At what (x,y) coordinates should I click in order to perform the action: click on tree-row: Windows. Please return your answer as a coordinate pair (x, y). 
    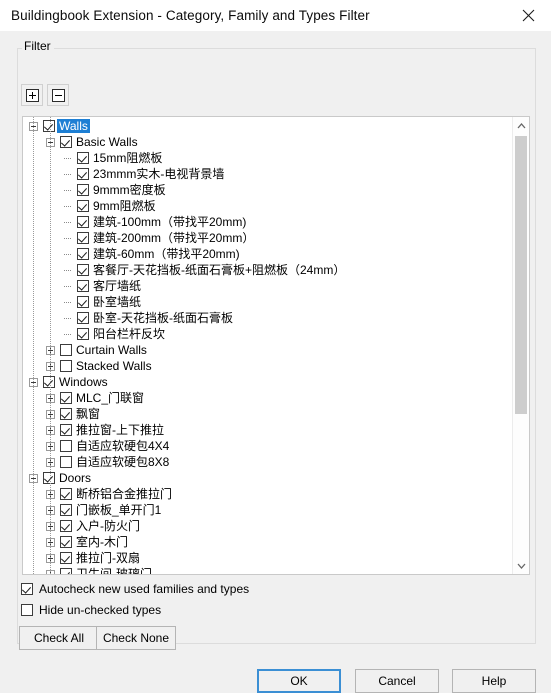
    Looking at the image, I should click on (268, 382).